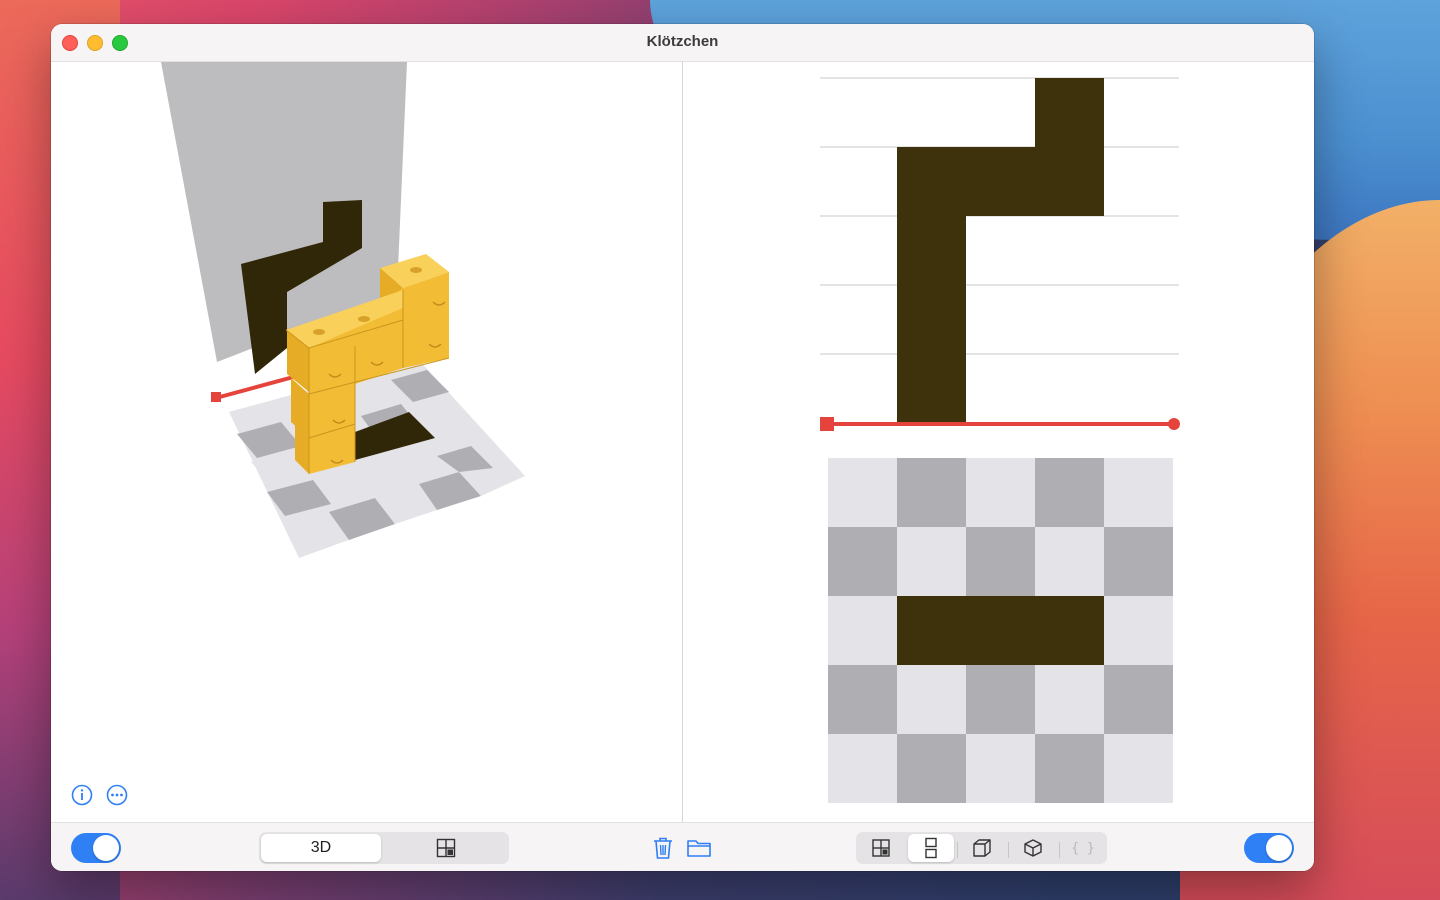 Image resolution: width=1440 pixels, height=900 pixels. What do you see at coordinates (216, 397) in the screenshot?
I see `axis-handle` at bounding box center [216, 397].